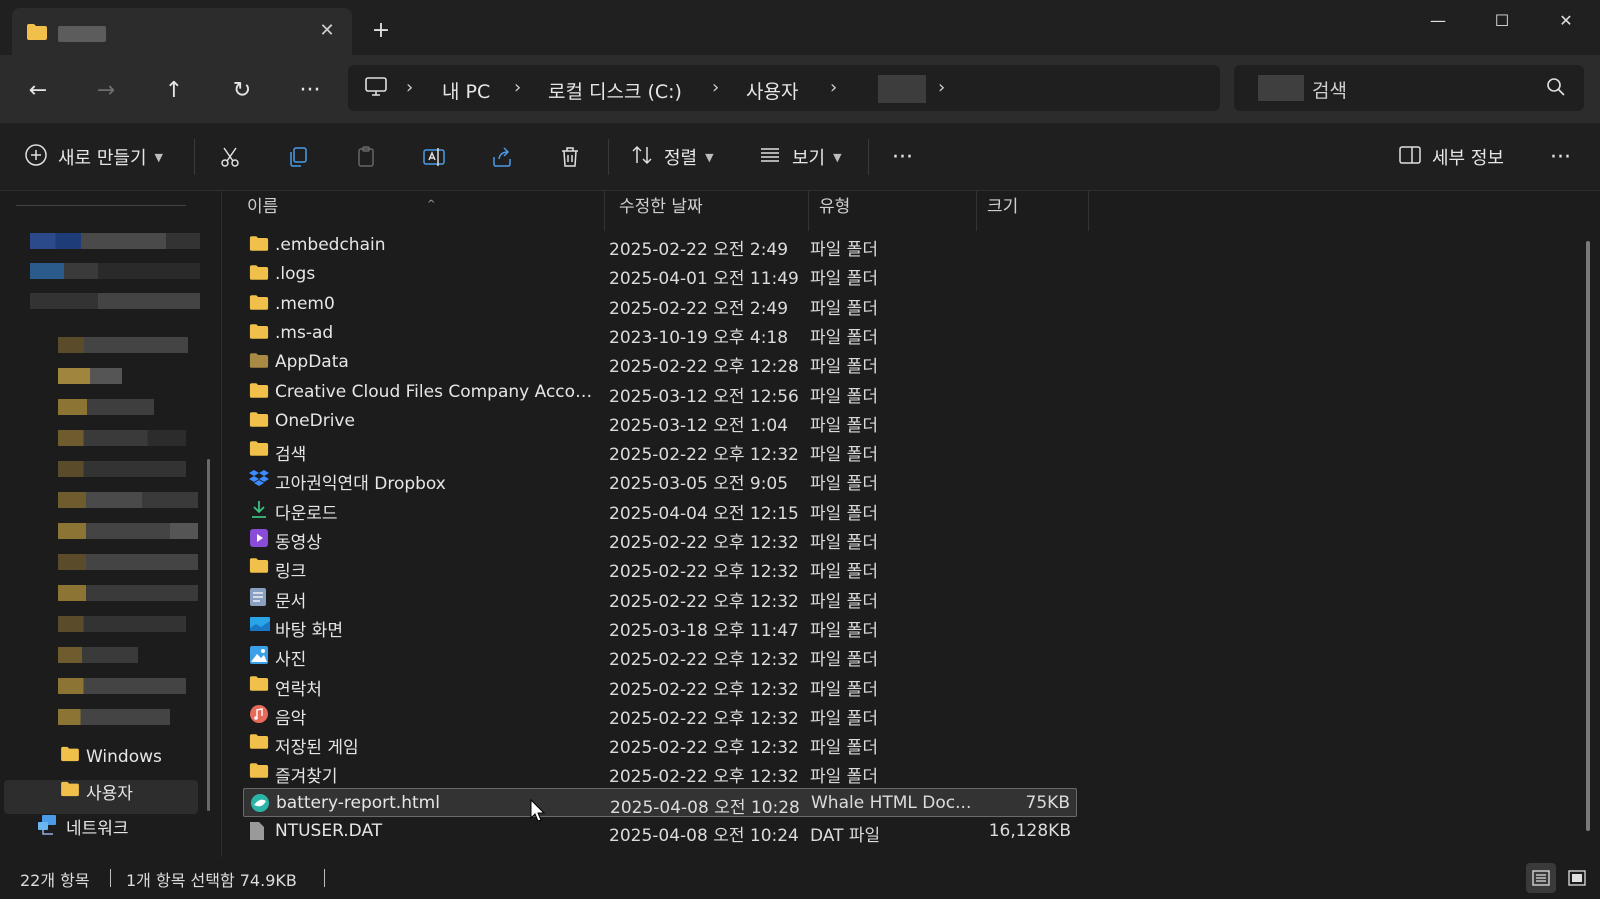 The height and width of the screenshot is (899, 1600). Describe the element at coordinates (1560, 157) in the screenshot. I see `overflow-menu-button: ···` at that location.